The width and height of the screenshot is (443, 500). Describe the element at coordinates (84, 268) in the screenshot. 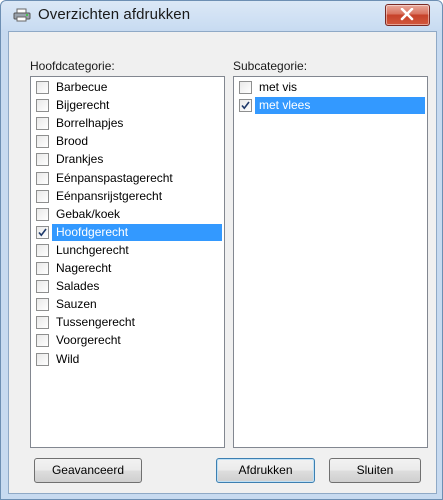

I see `item-label: Nagerecht` at that location.